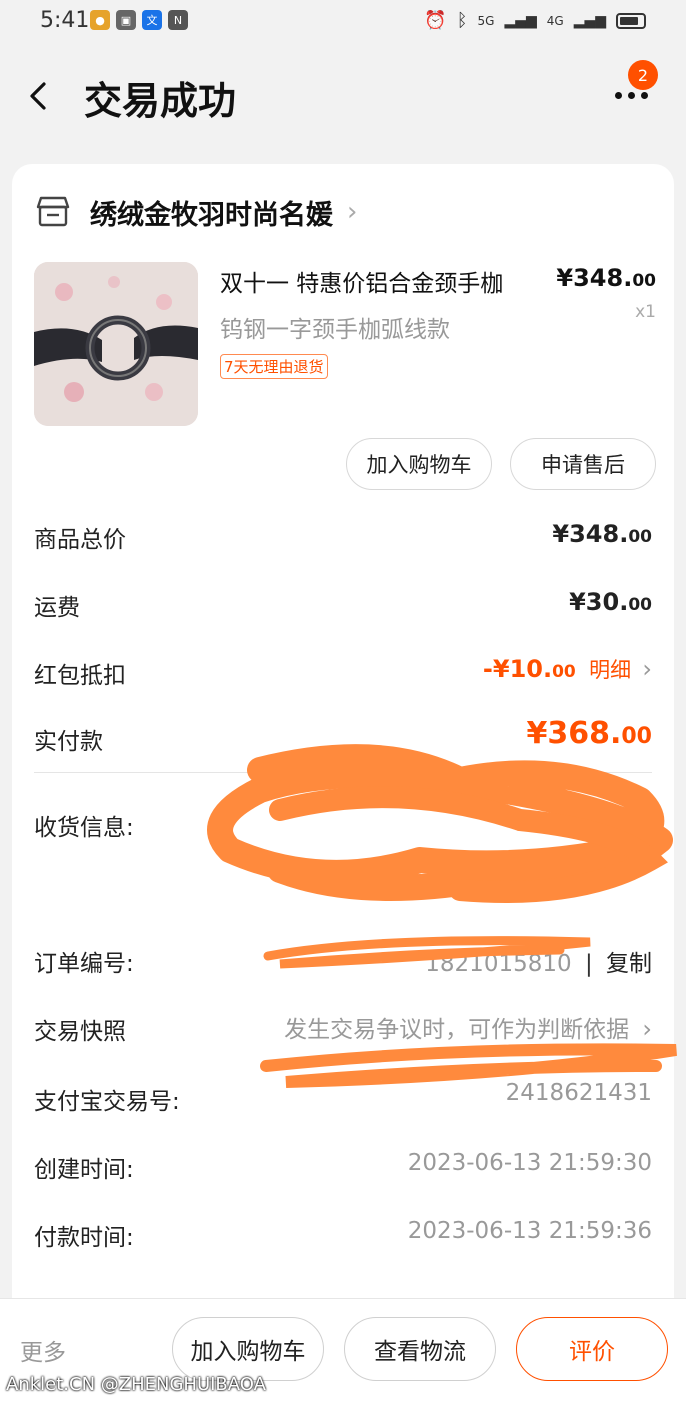  Describe the element at coordinates (274, 366) in the screenshot. I see `return-policy-tag: 7天无理由退货` at that location.